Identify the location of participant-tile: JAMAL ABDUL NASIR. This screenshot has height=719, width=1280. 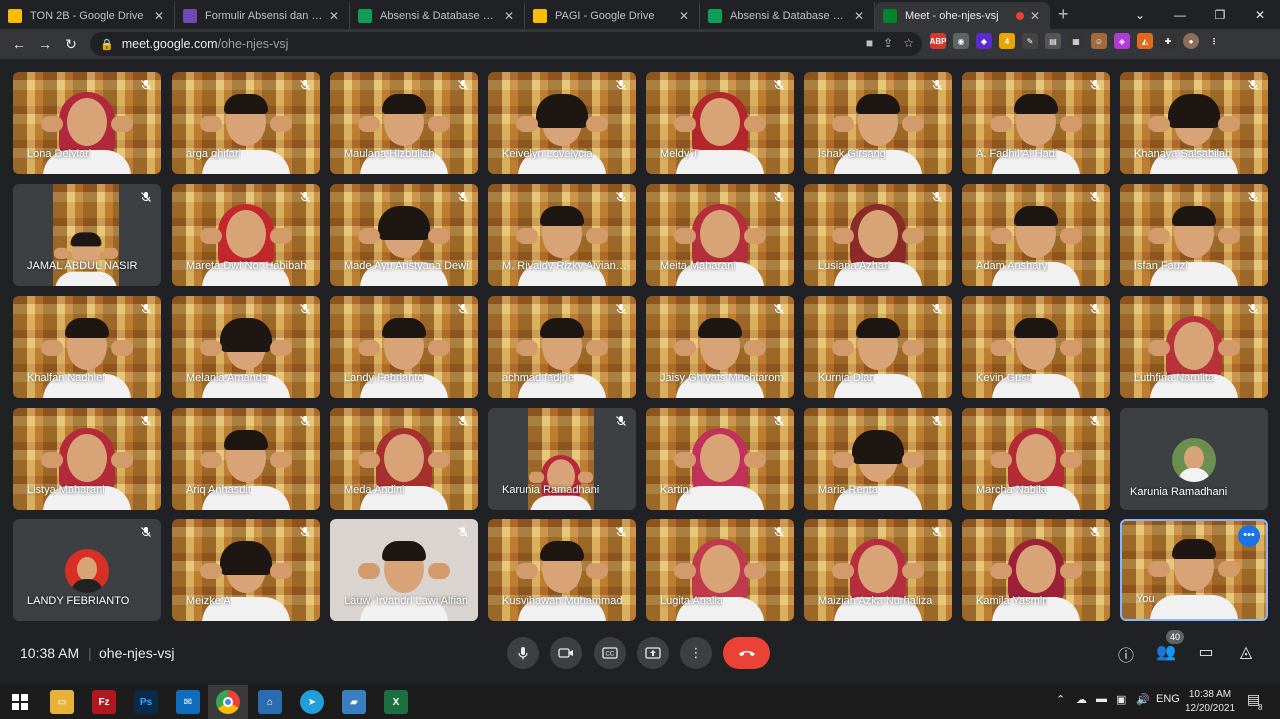
(87, 235).